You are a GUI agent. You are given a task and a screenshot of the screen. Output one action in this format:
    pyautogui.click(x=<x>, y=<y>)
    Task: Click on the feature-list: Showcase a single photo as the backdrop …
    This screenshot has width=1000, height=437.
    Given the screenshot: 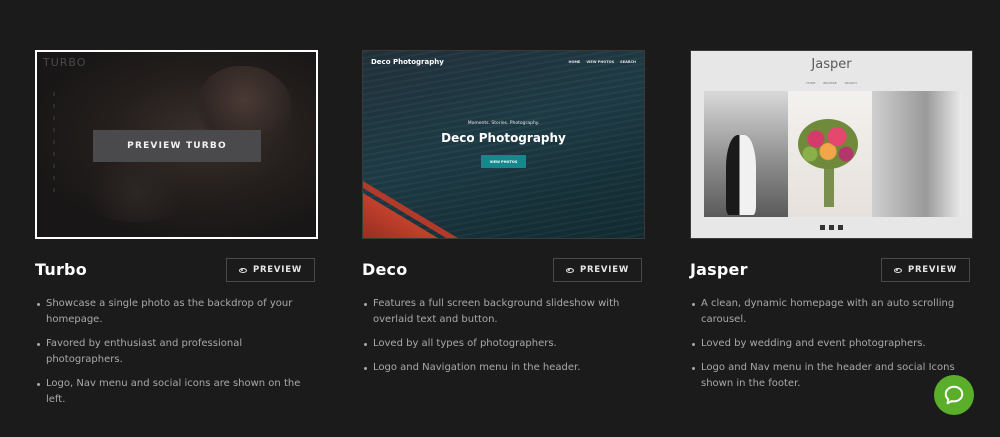 What is the action you would take?
    pyautogui.click(x=176, y=352)
    